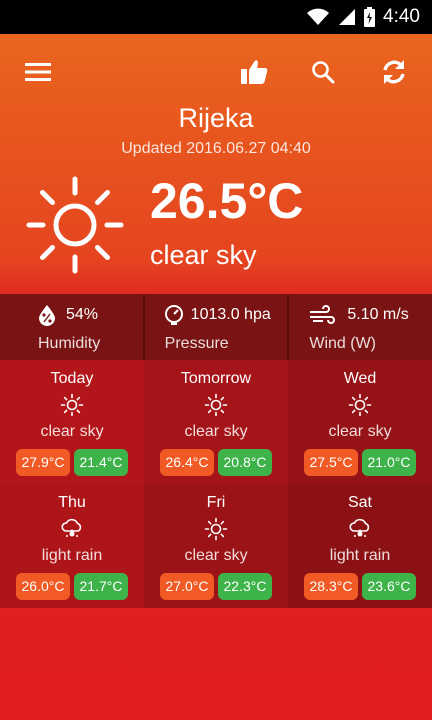 This screenshot has height=720, width=432. I want to click on humidity-detail: 54% Humidity, so click(72, 327).